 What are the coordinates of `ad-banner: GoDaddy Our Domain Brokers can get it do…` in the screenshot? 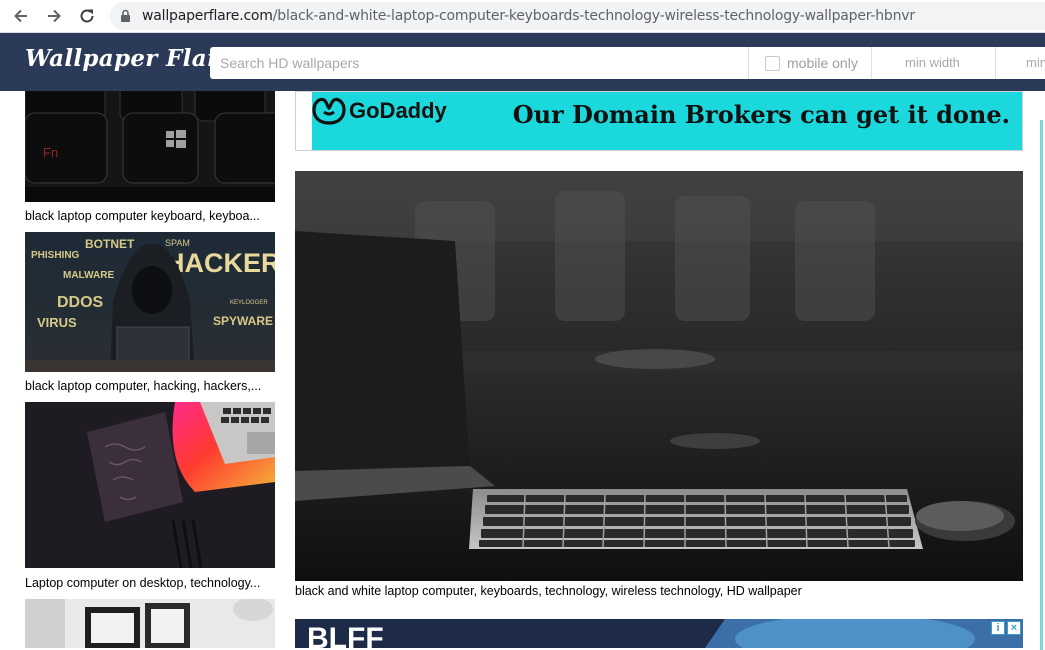 It's located at (659, 121).